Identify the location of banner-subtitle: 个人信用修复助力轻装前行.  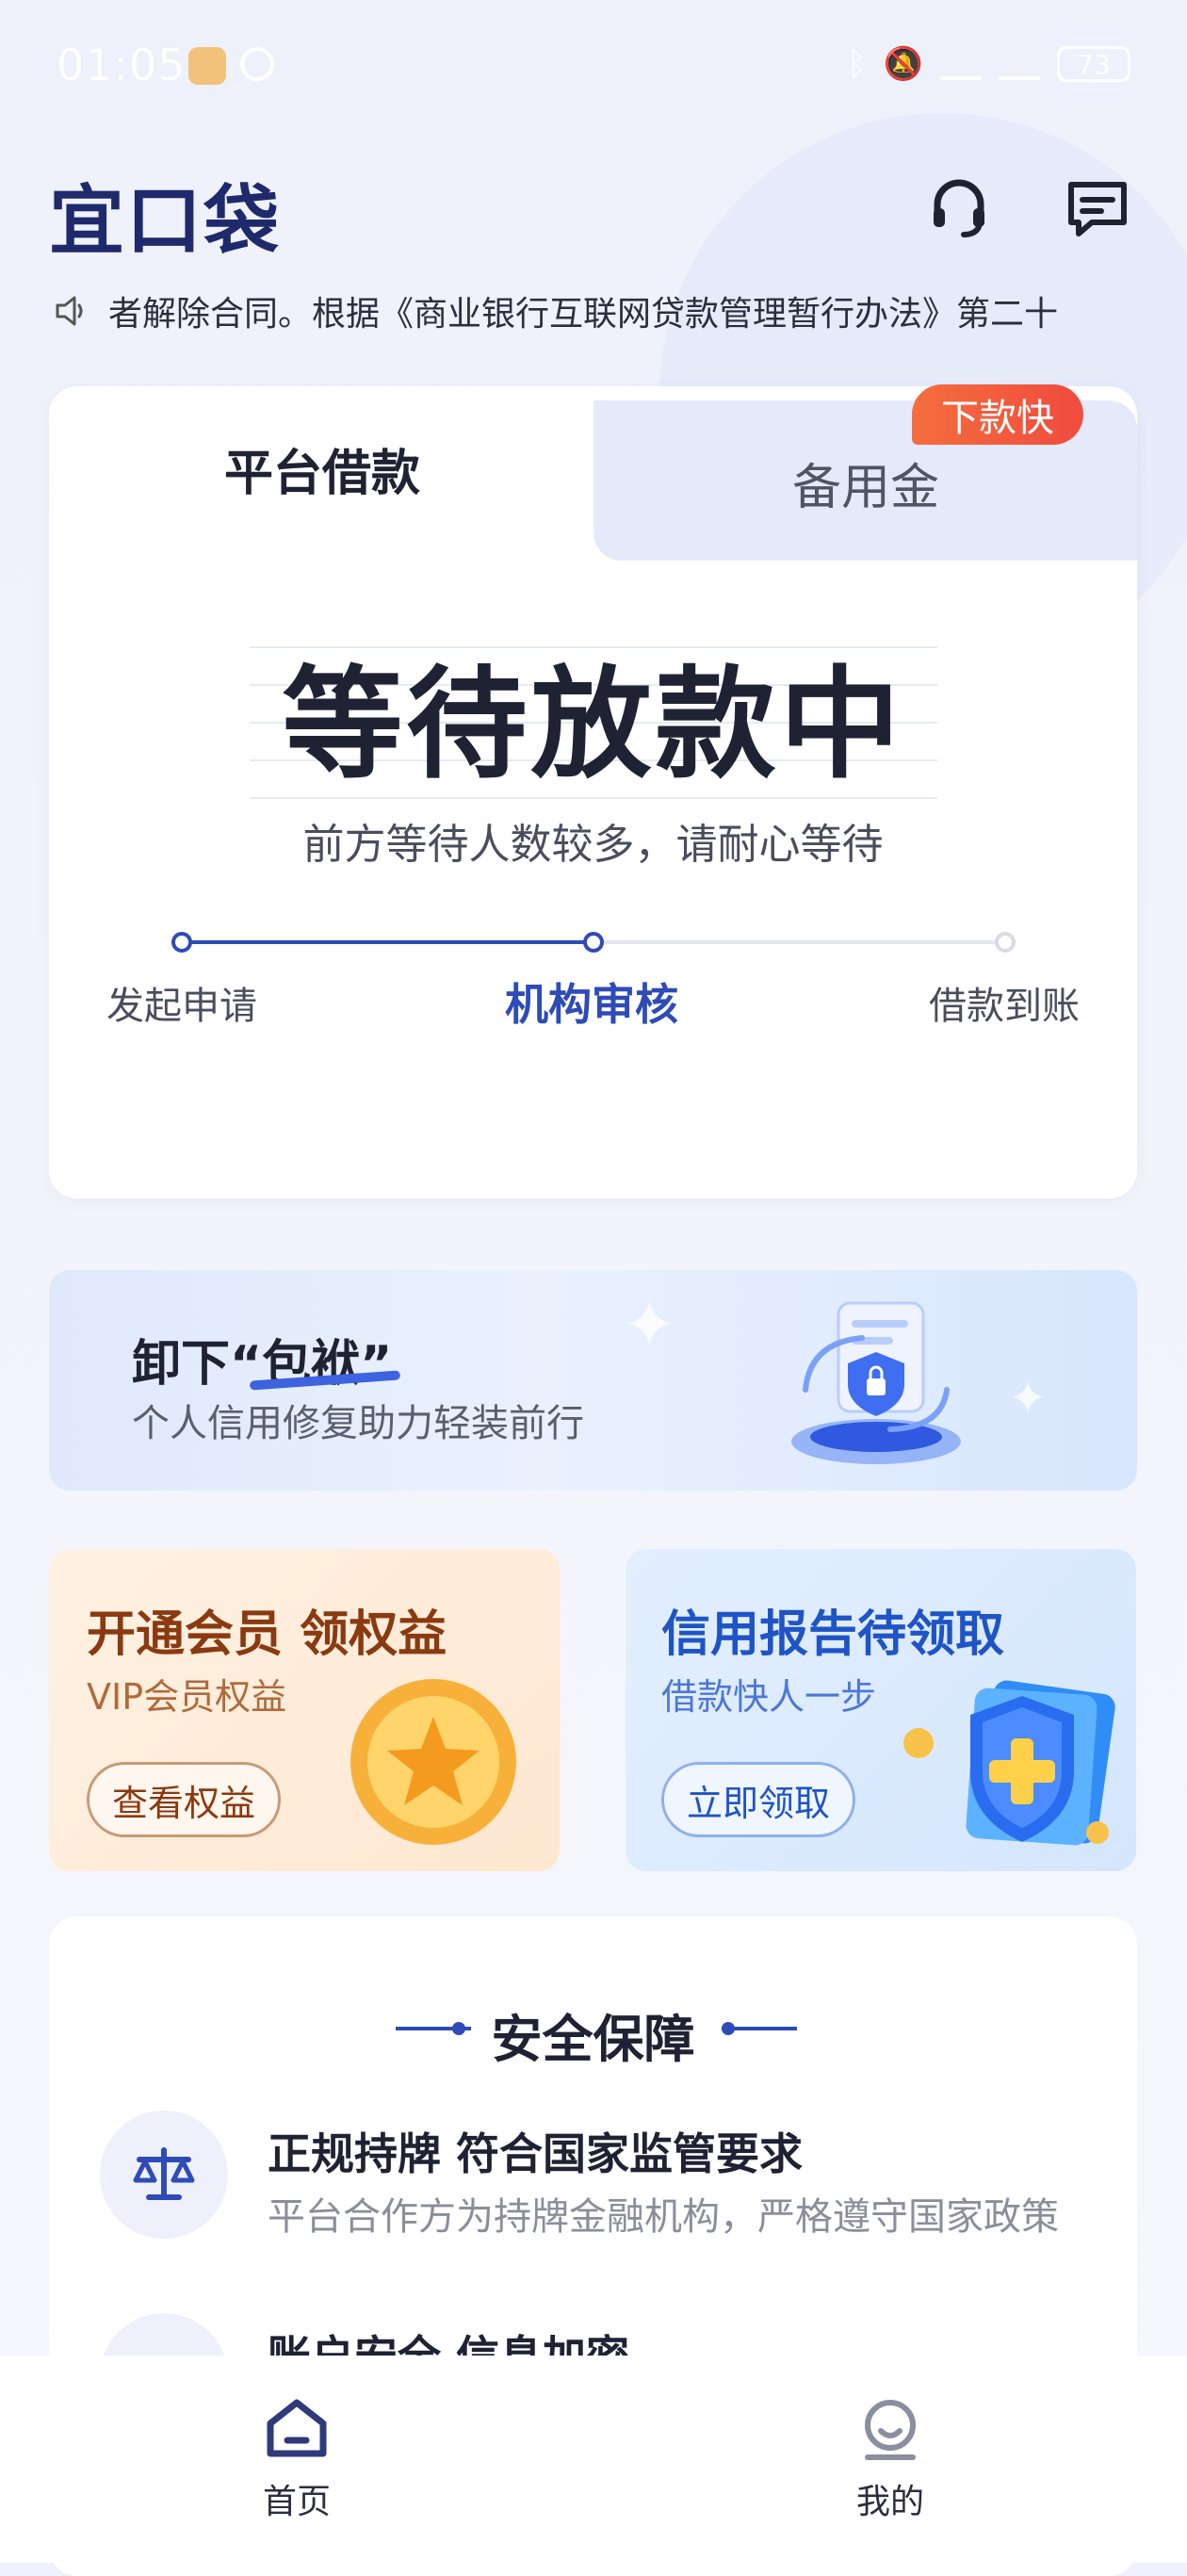
(358, 1423).